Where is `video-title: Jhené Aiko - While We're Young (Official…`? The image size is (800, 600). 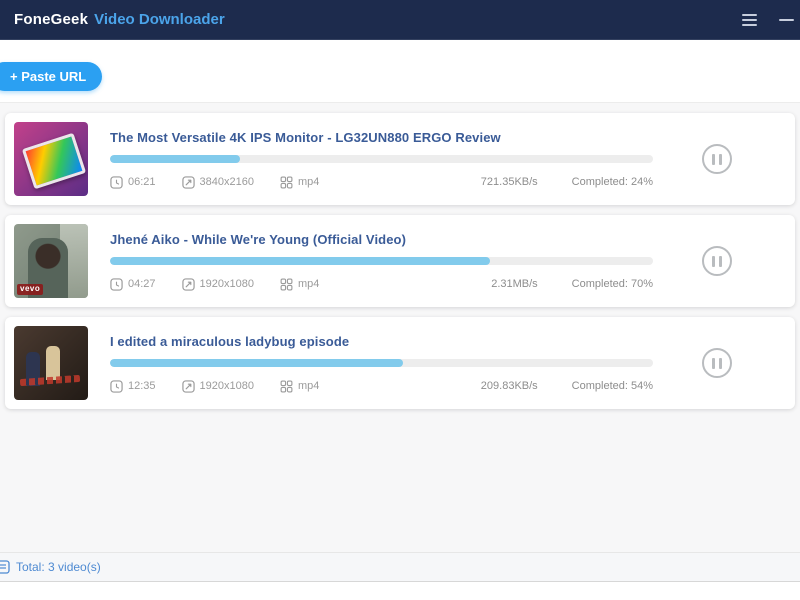 video-title: Jhené Aiko - While We're Young (Official… is located at coordinates (258, 239).